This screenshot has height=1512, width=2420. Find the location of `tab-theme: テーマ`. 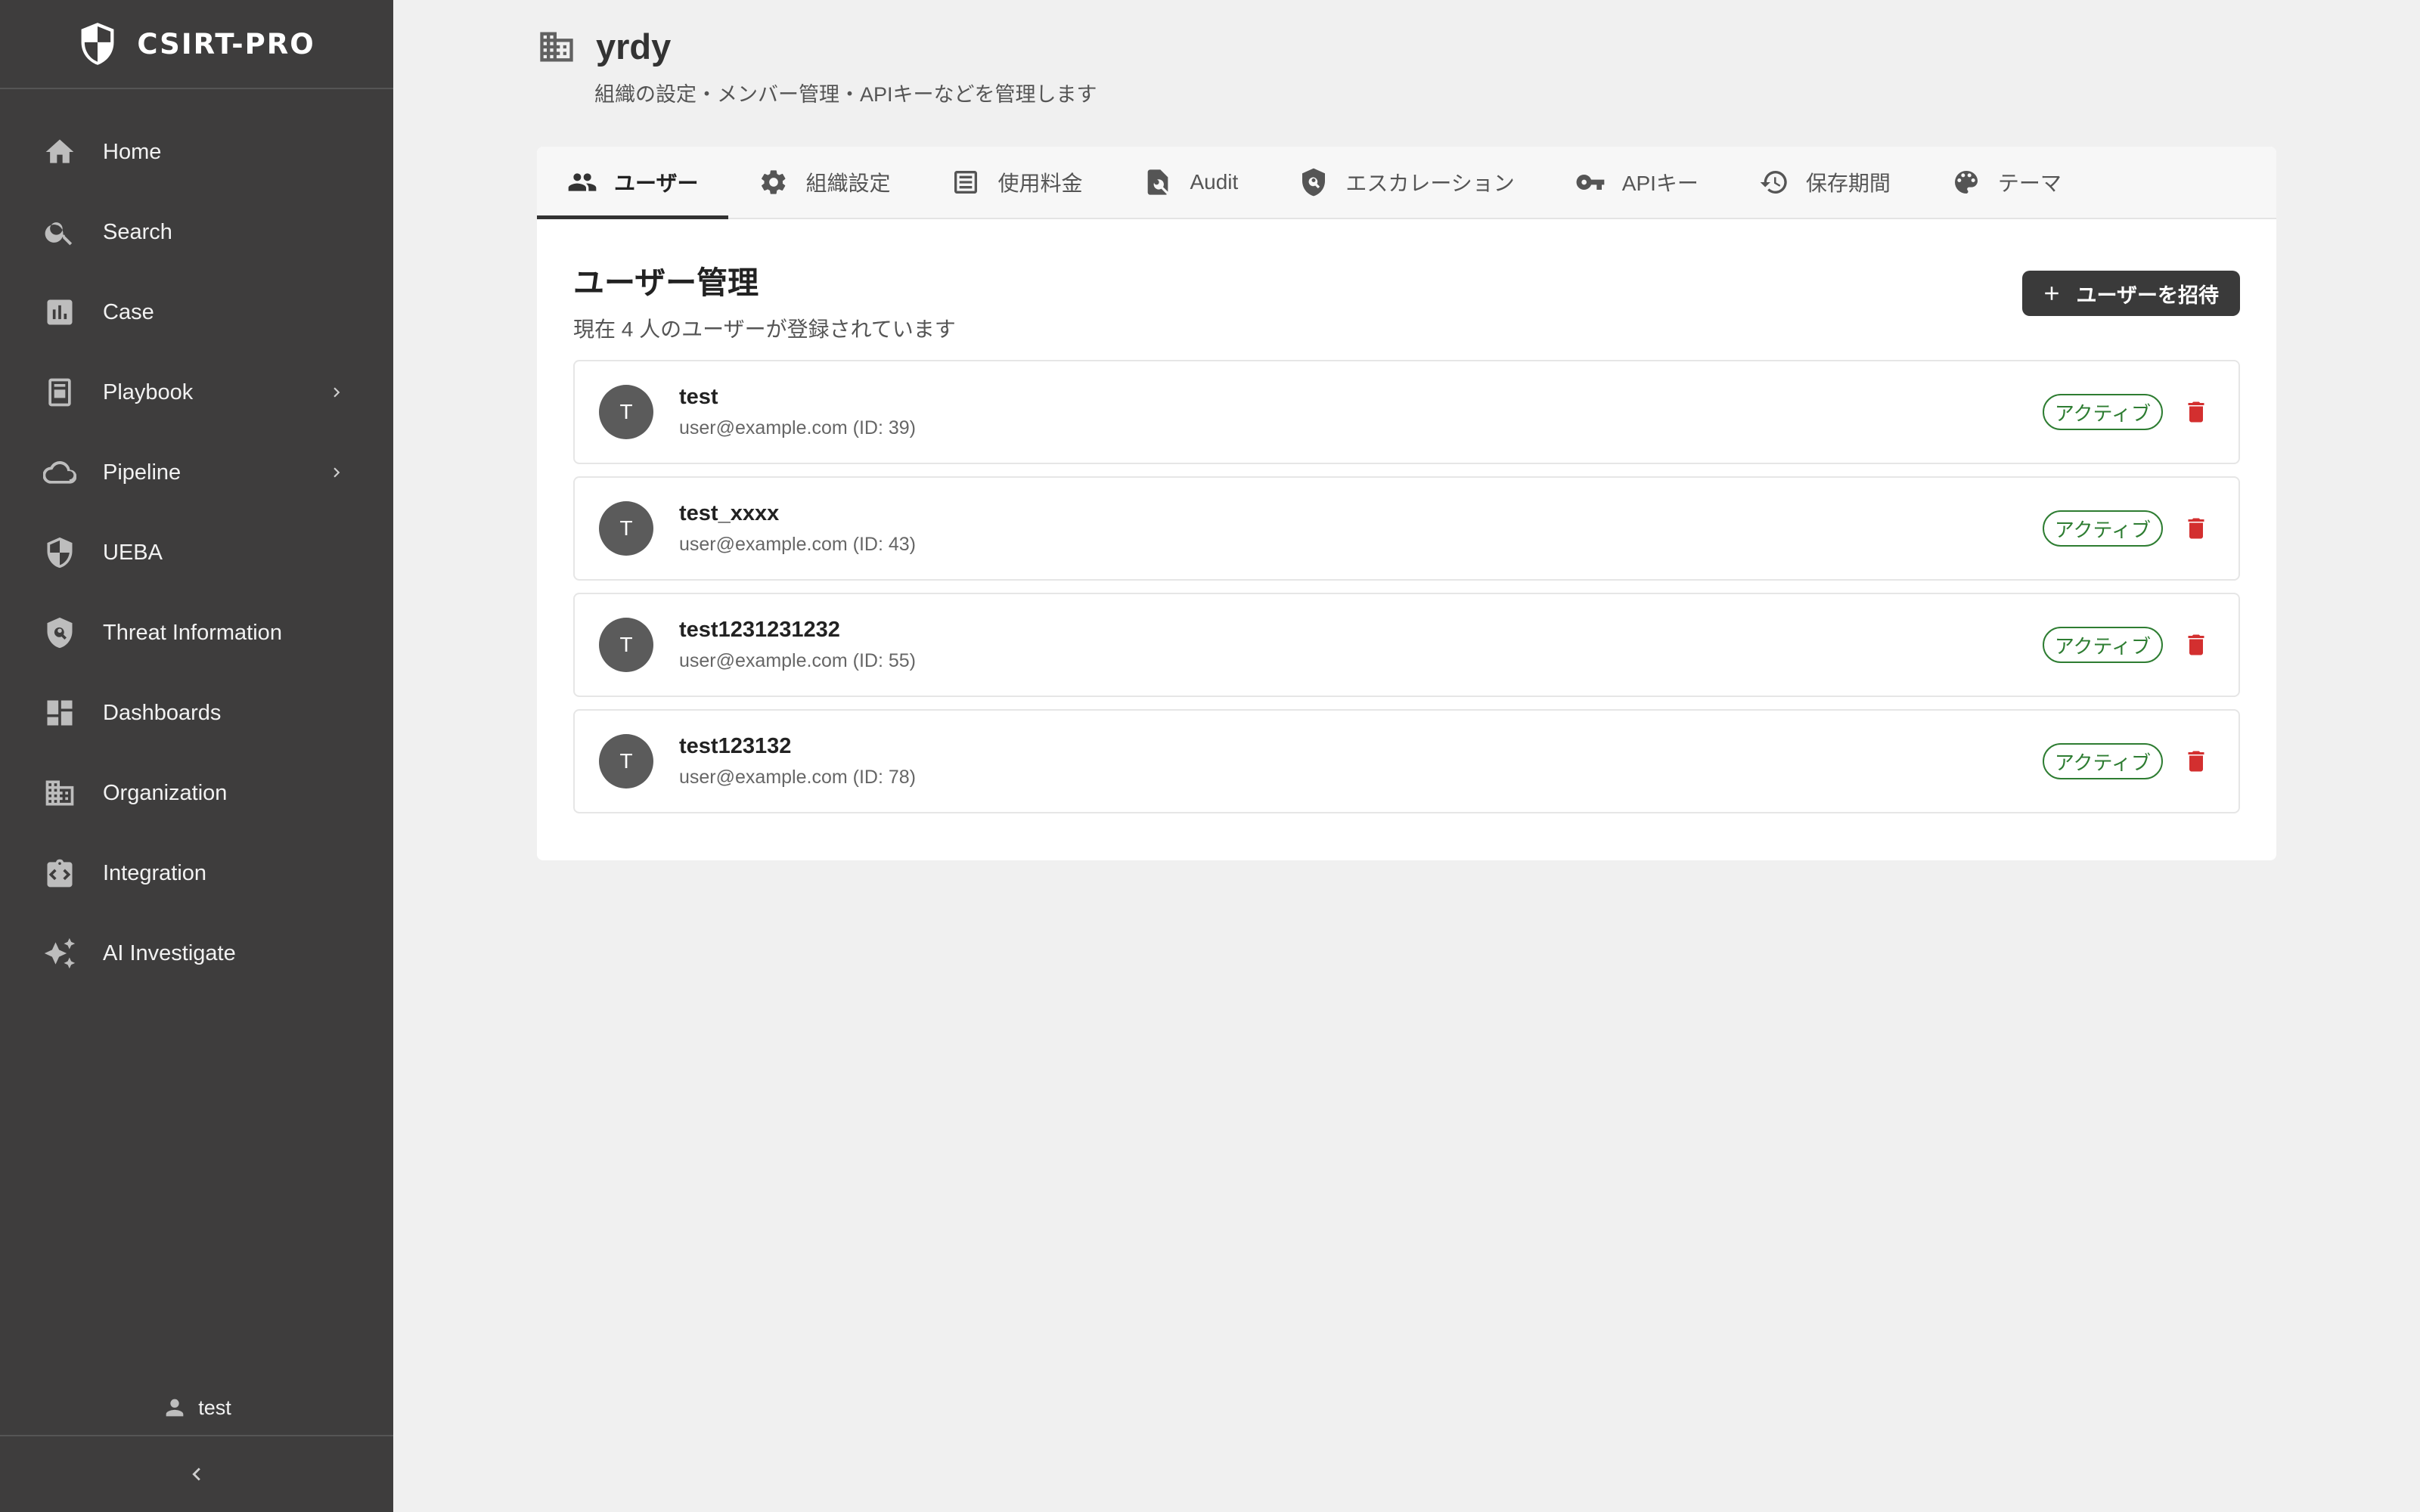

tab-theme: テーマ is located at coordinates (2006, 182).